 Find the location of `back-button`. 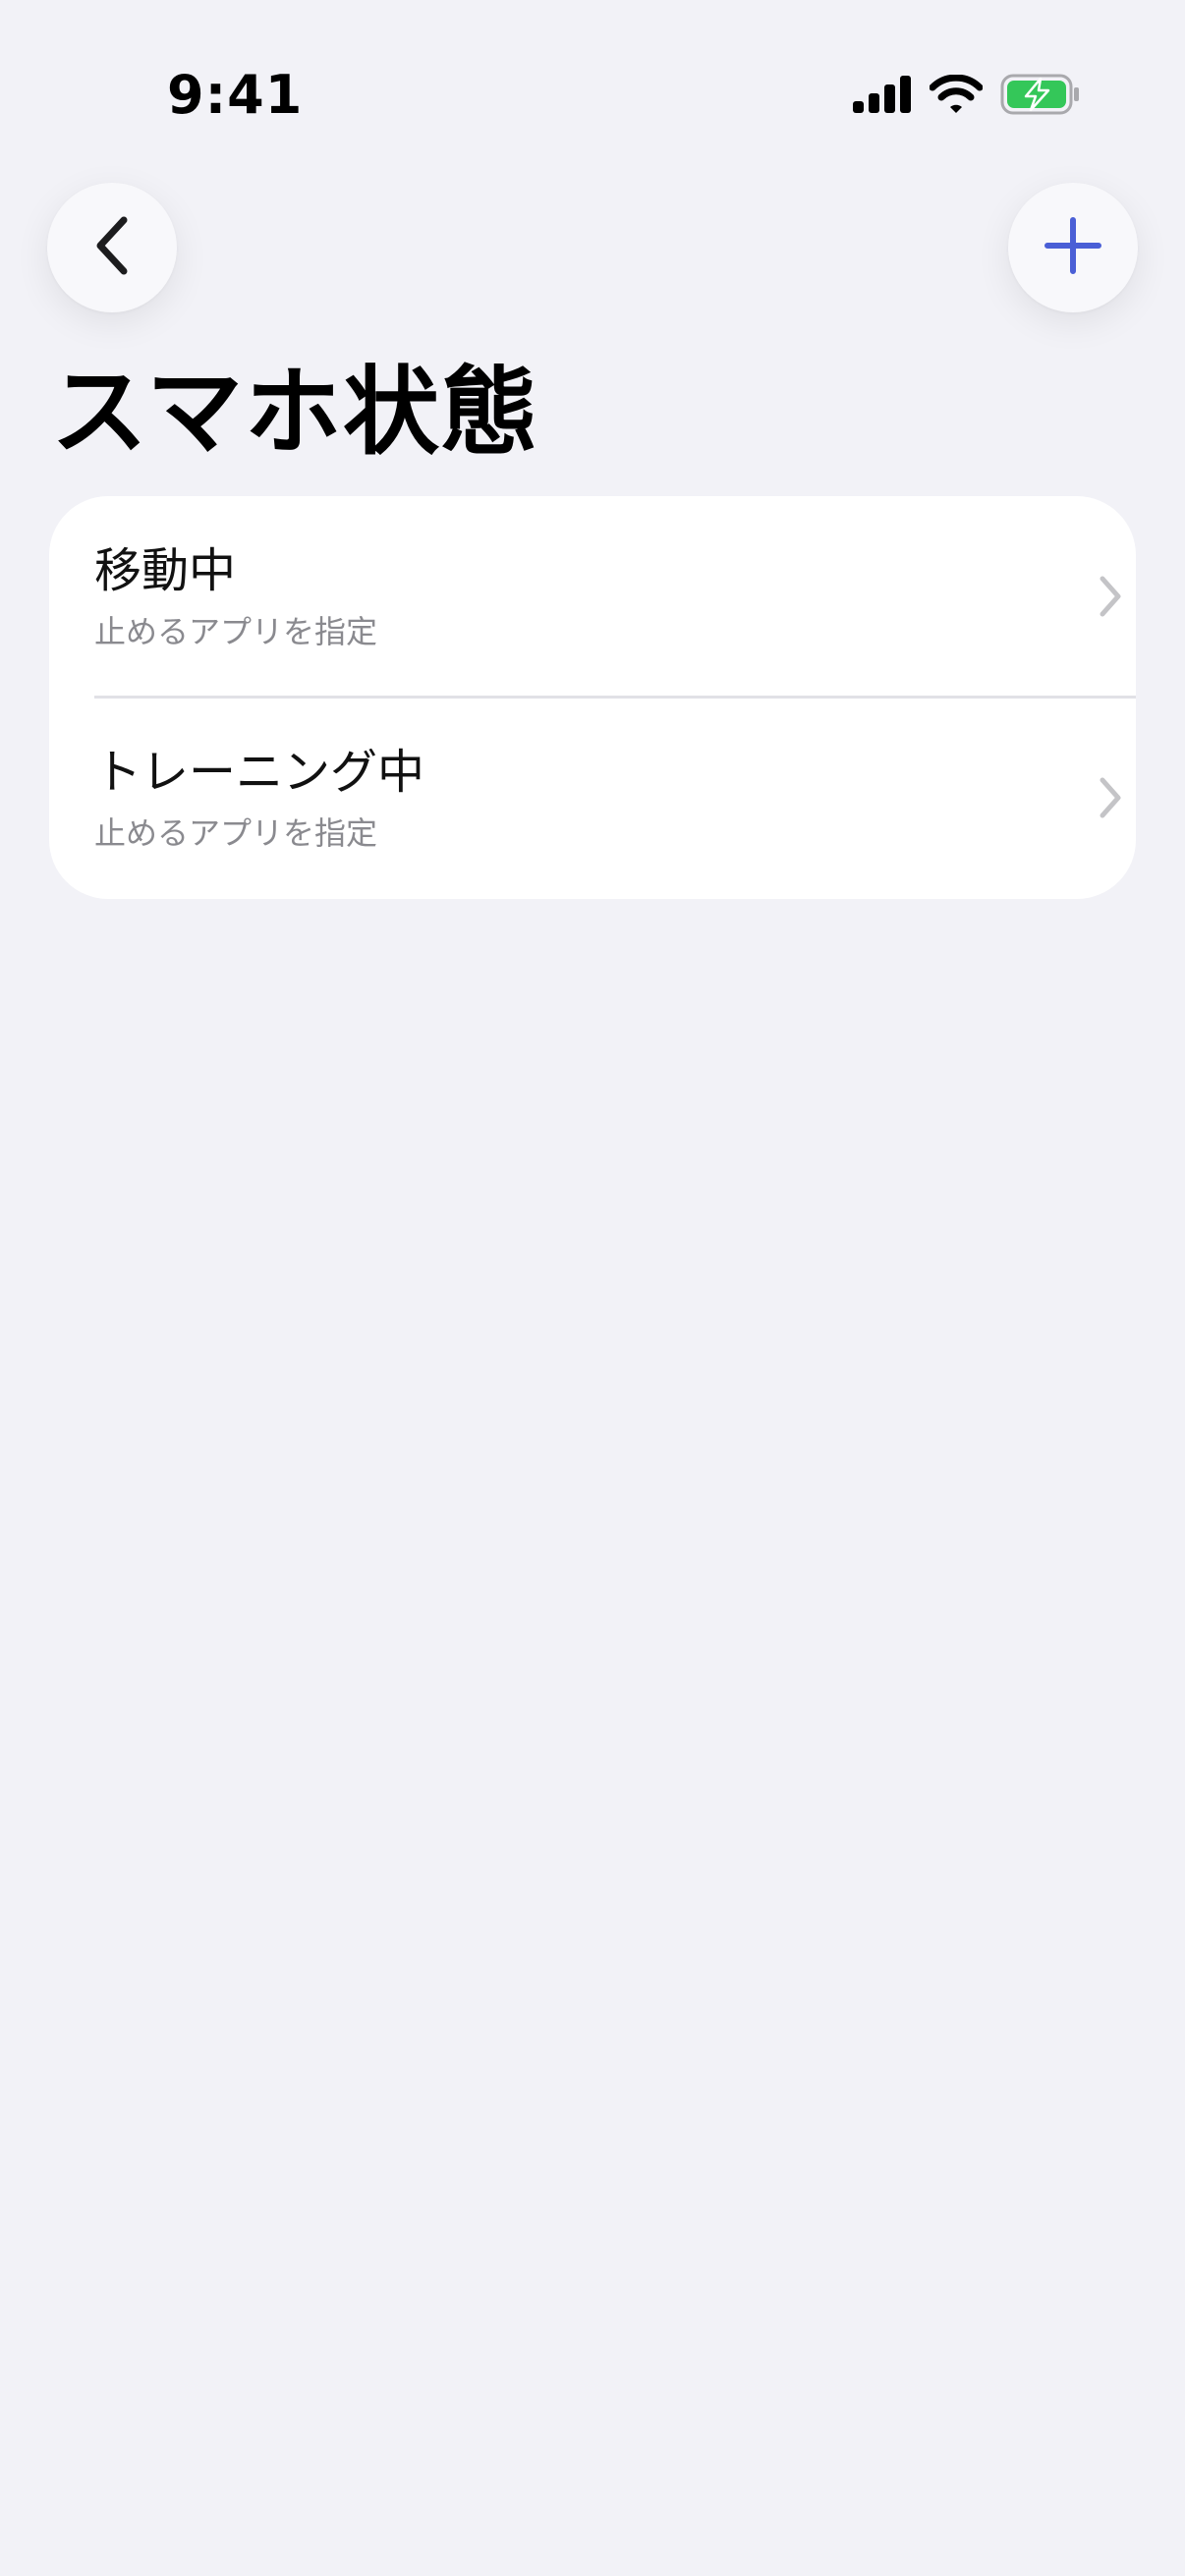

back-button is located at coordinates (112, 247).